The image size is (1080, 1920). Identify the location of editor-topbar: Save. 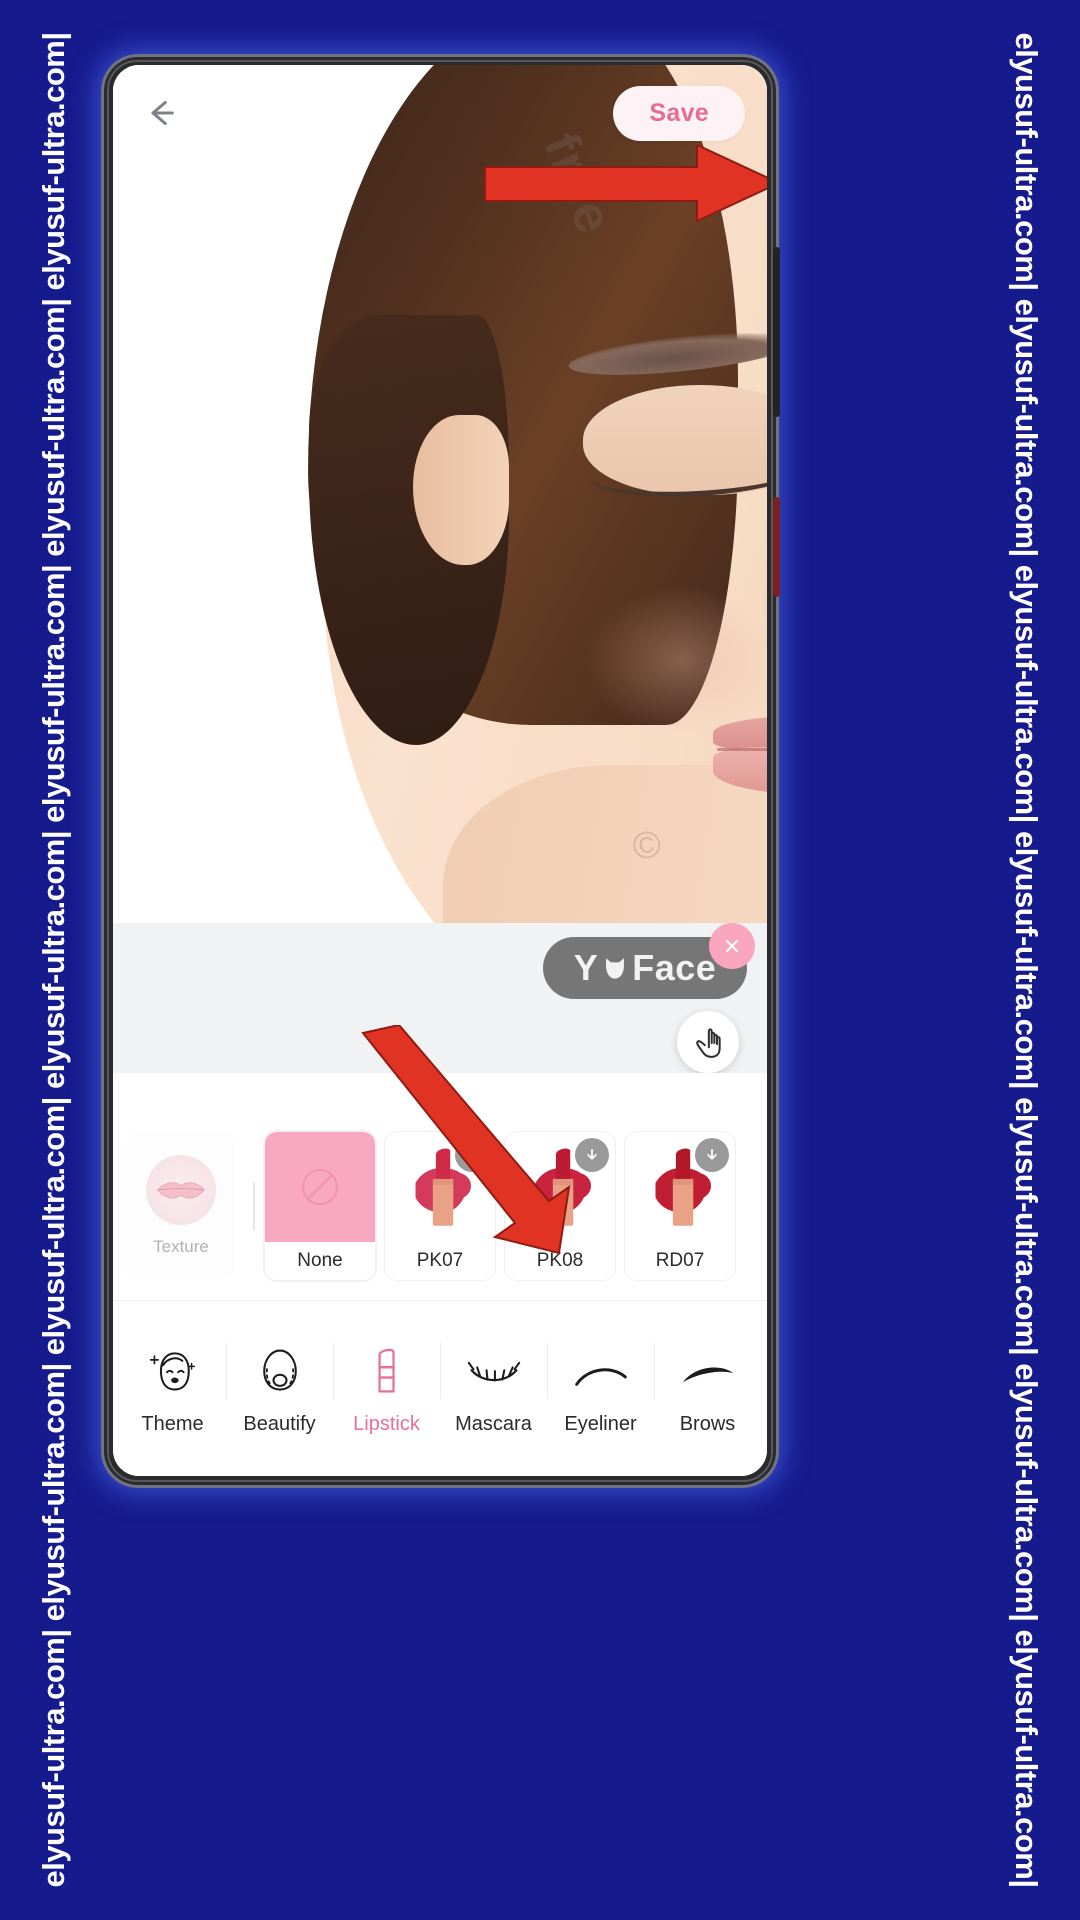
(440, 113).